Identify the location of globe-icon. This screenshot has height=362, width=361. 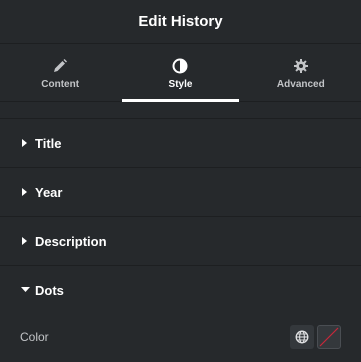
(302, 337).